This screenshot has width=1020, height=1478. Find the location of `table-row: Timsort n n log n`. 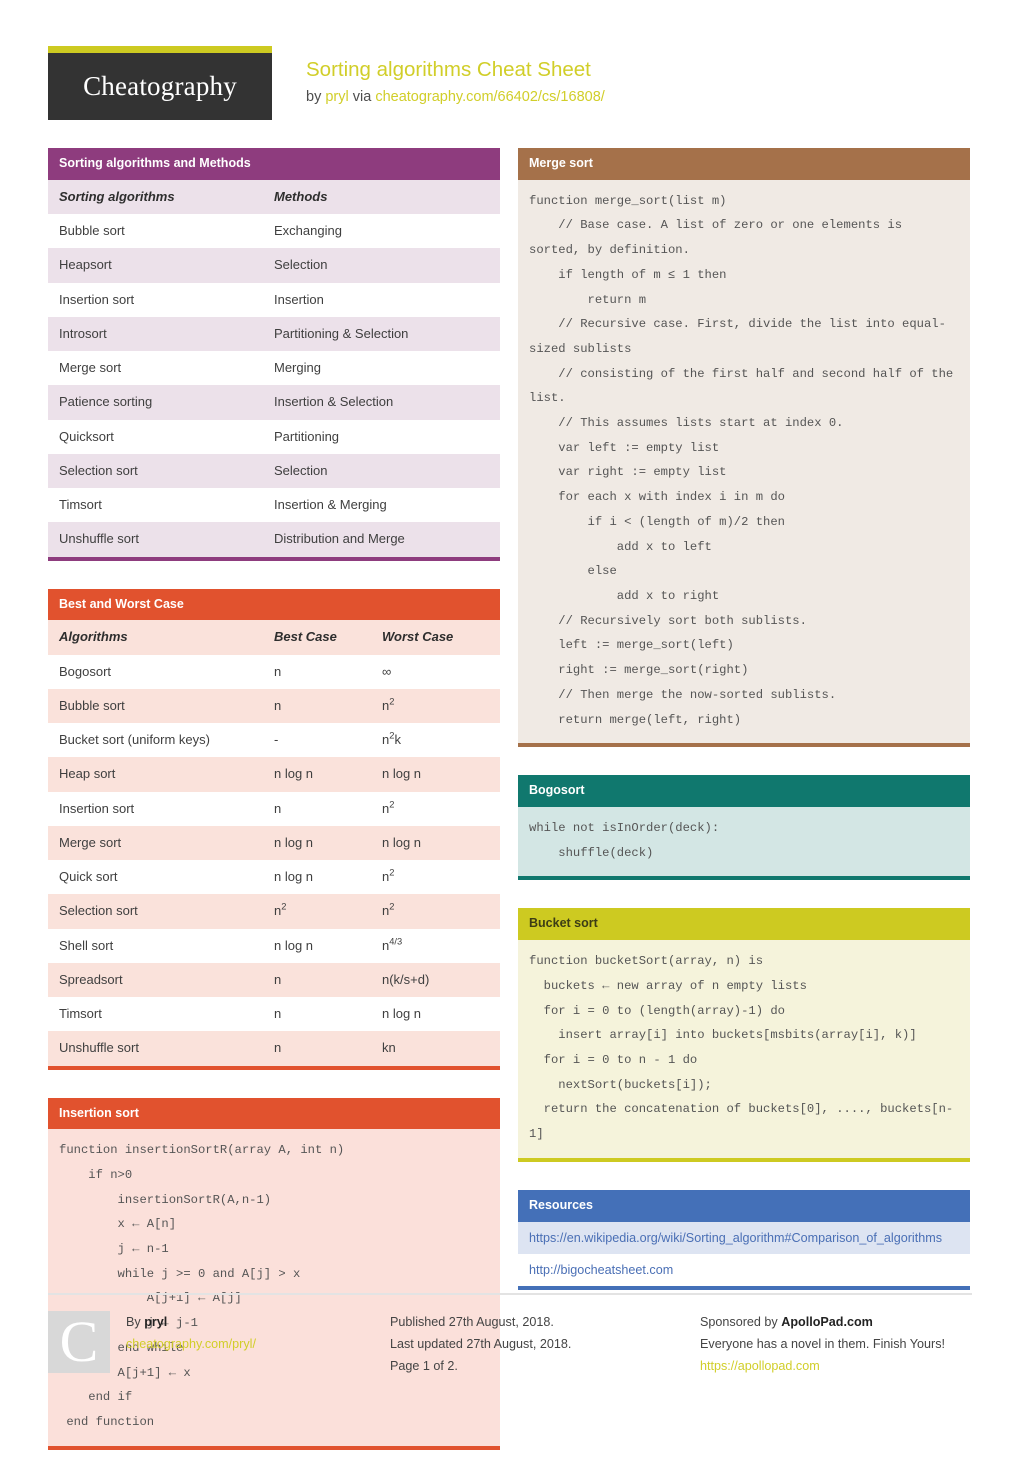

table-row: Timsort n n log n is located at coordinates (274, 1014).